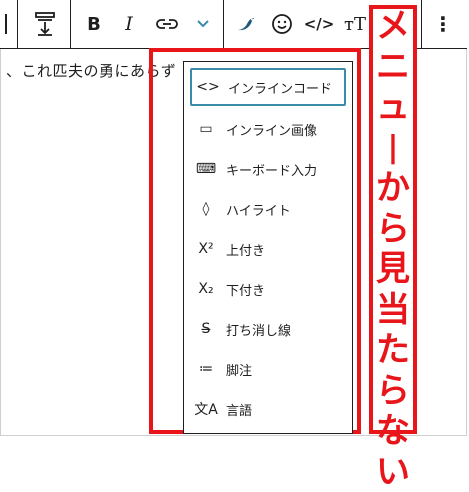 This screenshot has height=492, width=469. What do you see at coordinates (206, 289) in the screenshot?
I see `subscript-icon: X₂` at bounding box center [206, 289].